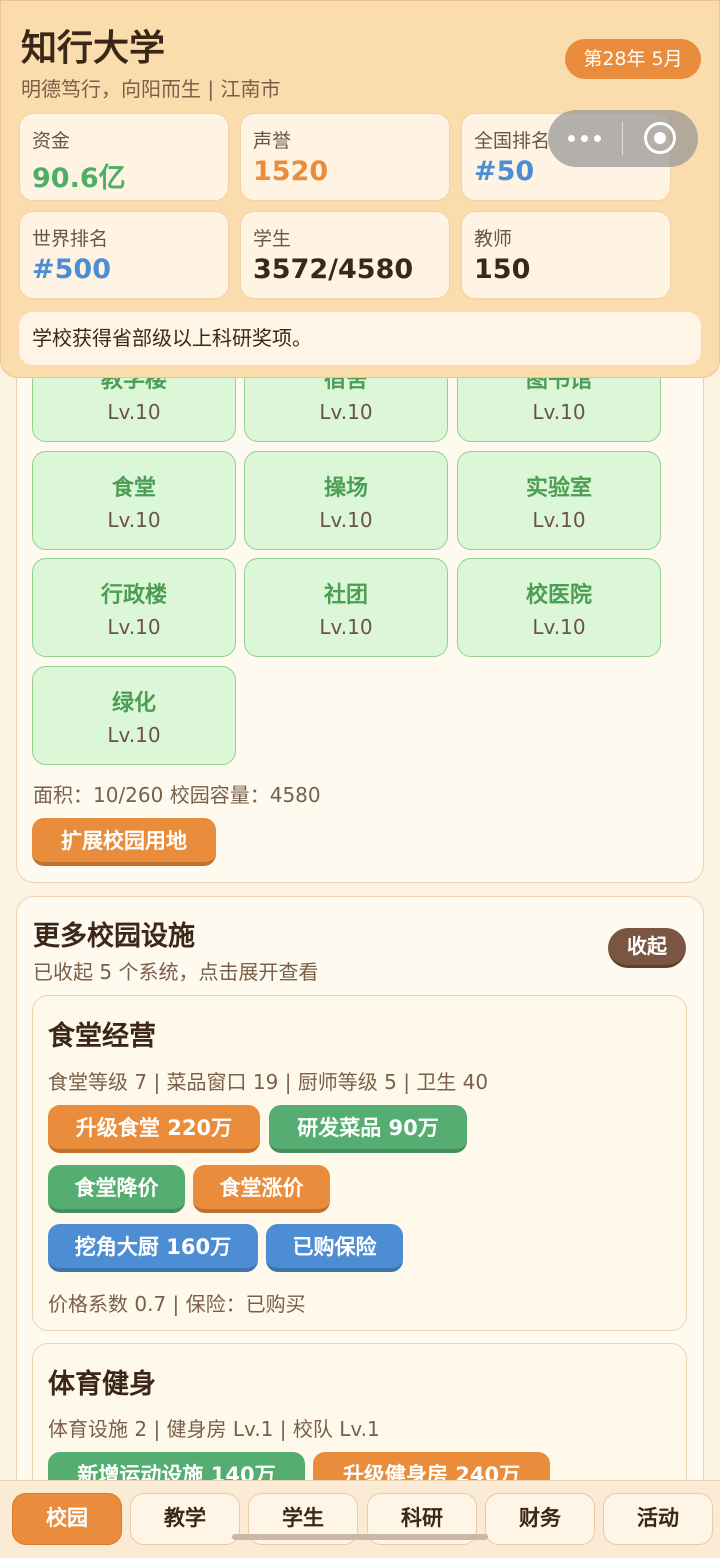 The height and width of the screenshot is (1558, 720). What do you see at coordinates (558, 488) in the screenshot?
I see `facility-name: 实验室` at bounding box center [558, 488].